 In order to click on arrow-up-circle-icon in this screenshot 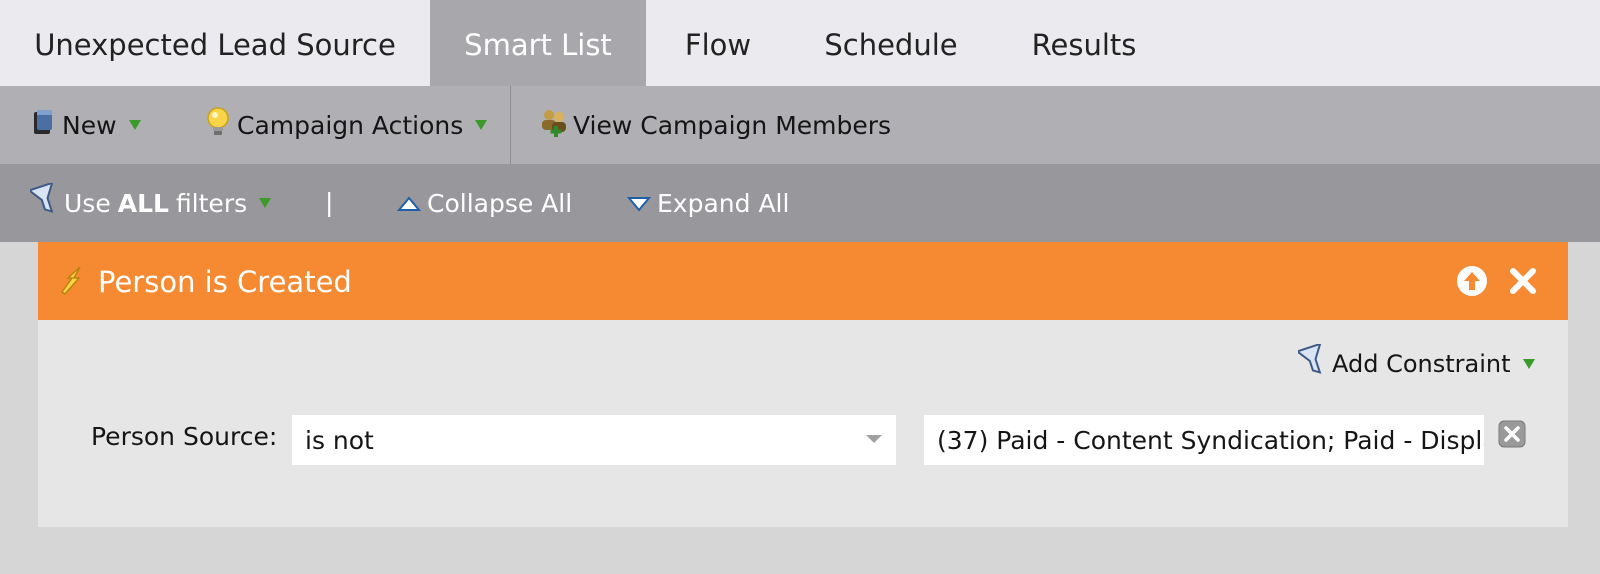, I will do `click(1472, 281)`.